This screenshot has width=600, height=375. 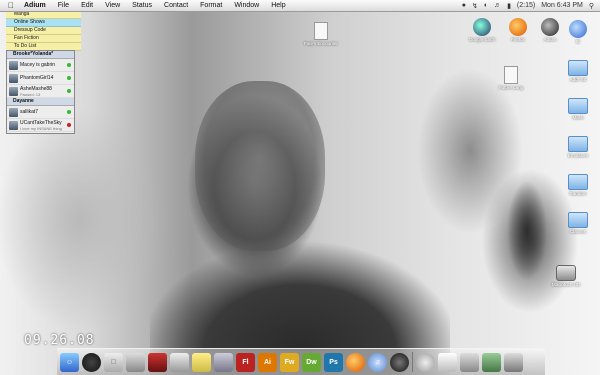 I want to click on buddy-row: Macey is gabrin, so click(x=40, y=65).